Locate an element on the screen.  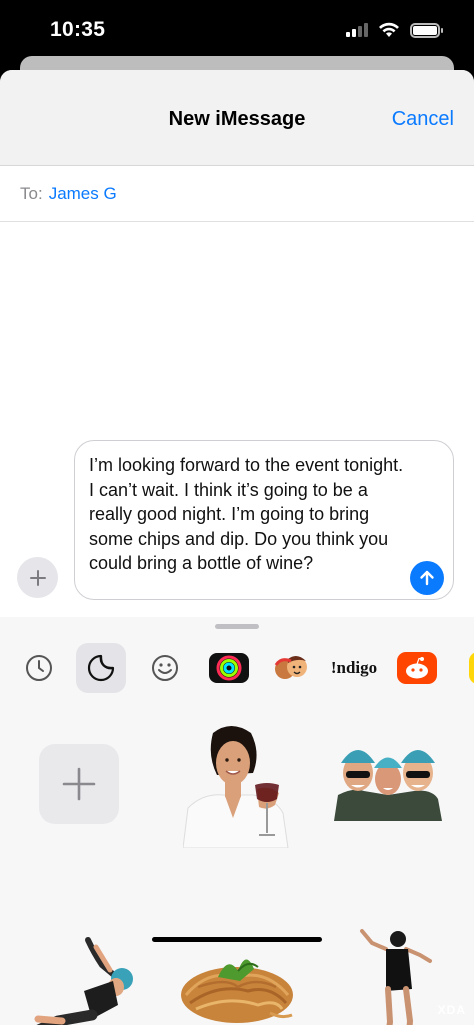
add-sticker-button is located at coordinates (79, 784).